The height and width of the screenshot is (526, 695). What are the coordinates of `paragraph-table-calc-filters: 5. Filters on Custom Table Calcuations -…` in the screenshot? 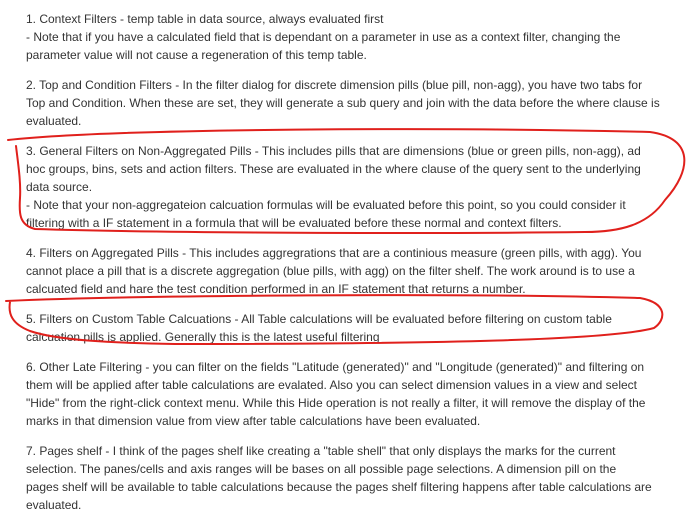 It's located at (356, 328).